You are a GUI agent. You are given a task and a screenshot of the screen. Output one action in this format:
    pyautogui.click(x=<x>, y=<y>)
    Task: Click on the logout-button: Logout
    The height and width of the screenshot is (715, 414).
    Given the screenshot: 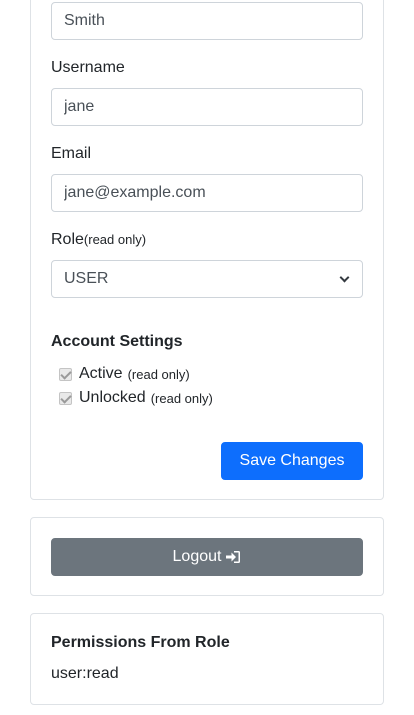 What is the action you would take?
    pyautogui.click(x=207, y=557)
    